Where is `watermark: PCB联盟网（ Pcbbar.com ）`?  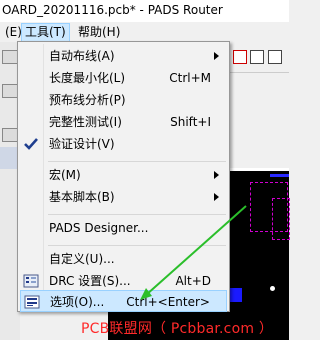
watermark: PCB联盟网（ Pcbbar.com ） is located at coordinates (177, 329).